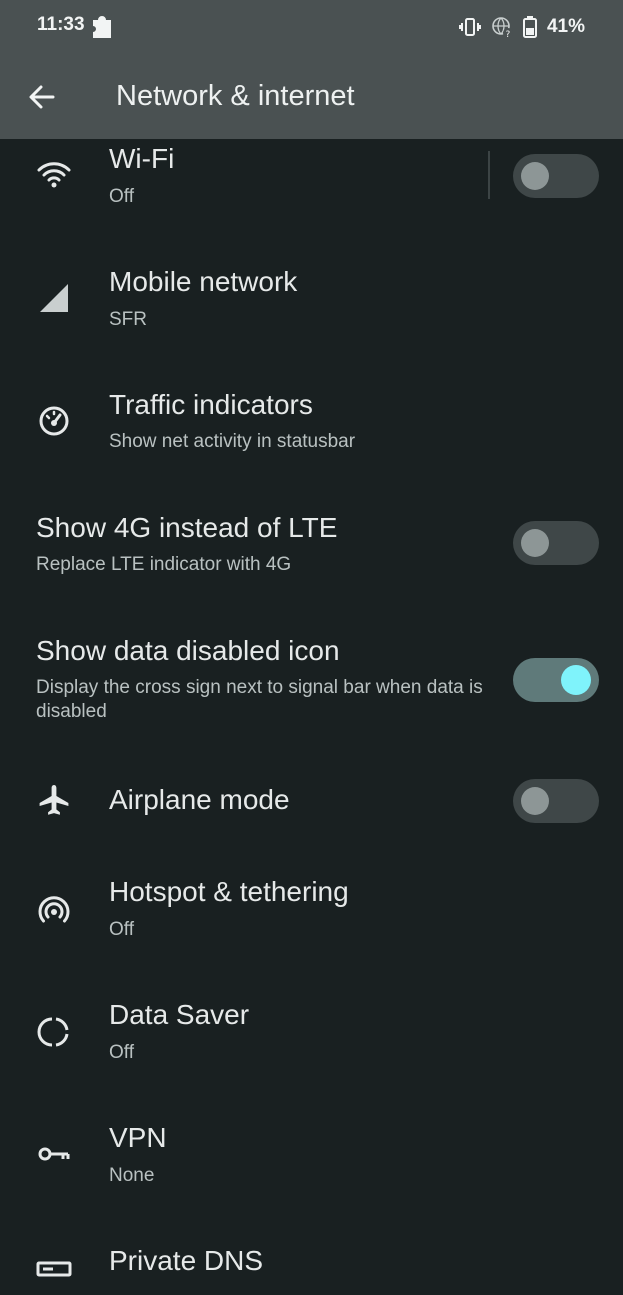  What do you see at coordinates (469, 27) in the screenshot?
I see `vibrate-icon` at bounding box center [469, 27].